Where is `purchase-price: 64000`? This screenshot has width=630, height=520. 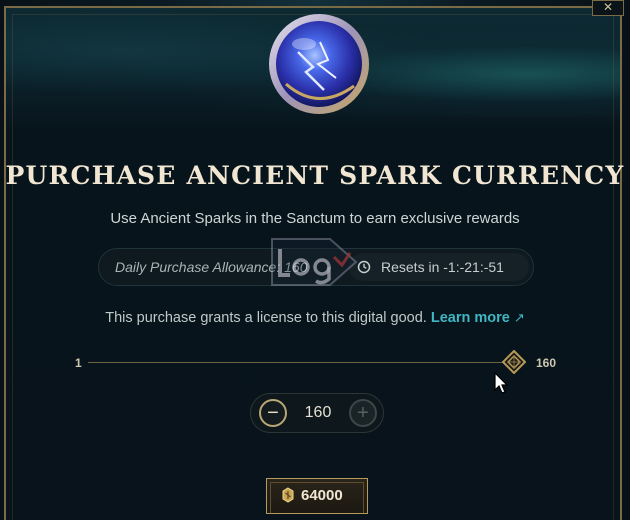 purchase-price: 64000 is located at coordinates (322, 495).